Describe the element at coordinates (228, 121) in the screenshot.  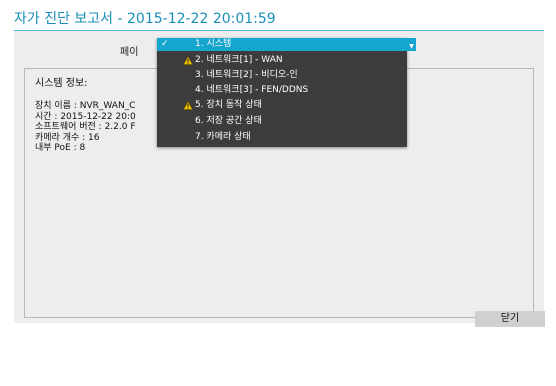
I see `dropdown-option-label: 6. 저장 공간 상태` at that location.